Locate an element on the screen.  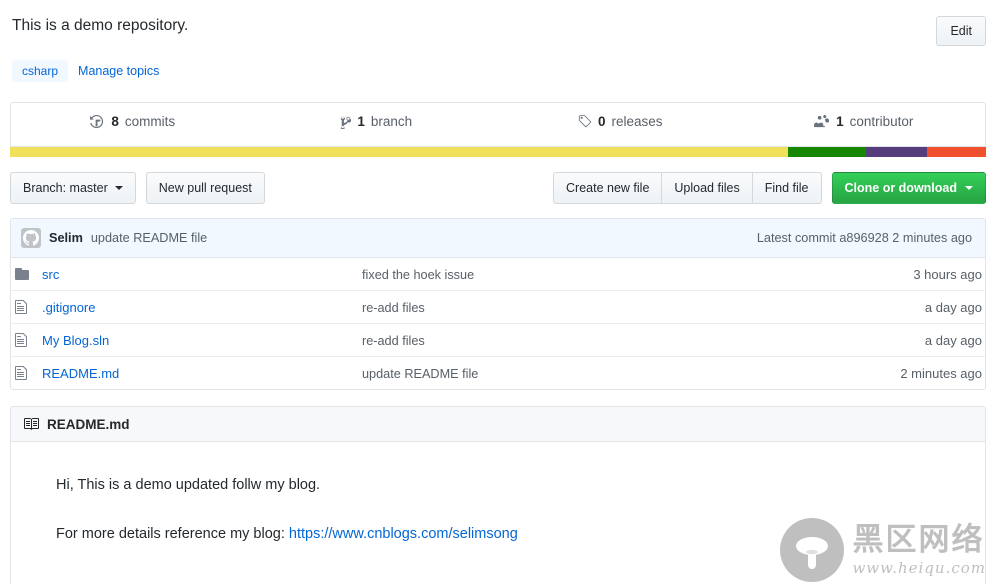
folder-icon is located at coordinates (25, 274).